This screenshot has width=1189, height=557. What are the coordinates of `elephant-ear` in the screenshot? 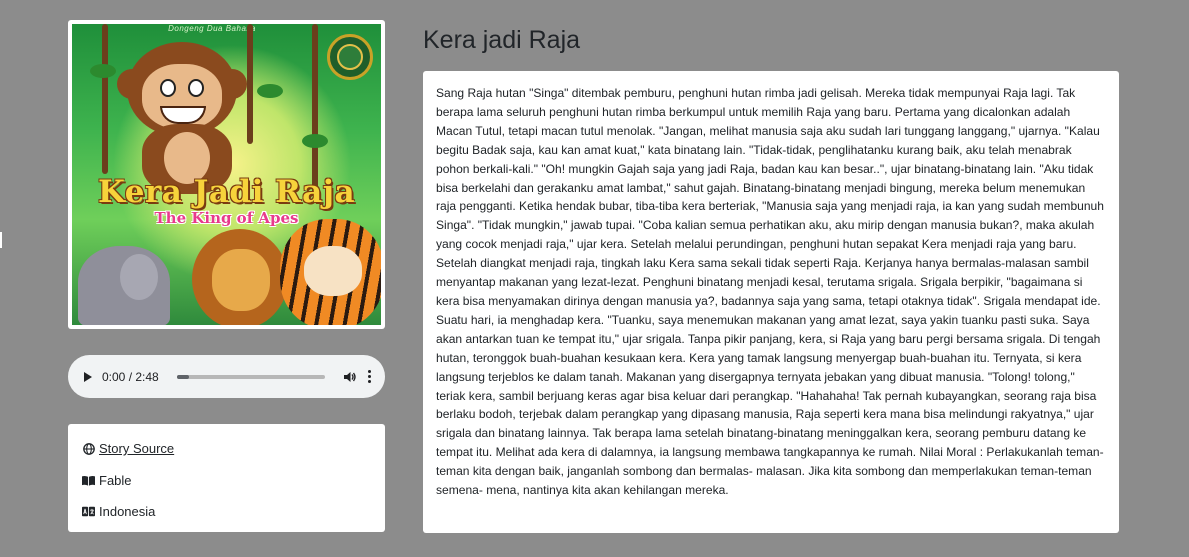 It's located at (139, 277).